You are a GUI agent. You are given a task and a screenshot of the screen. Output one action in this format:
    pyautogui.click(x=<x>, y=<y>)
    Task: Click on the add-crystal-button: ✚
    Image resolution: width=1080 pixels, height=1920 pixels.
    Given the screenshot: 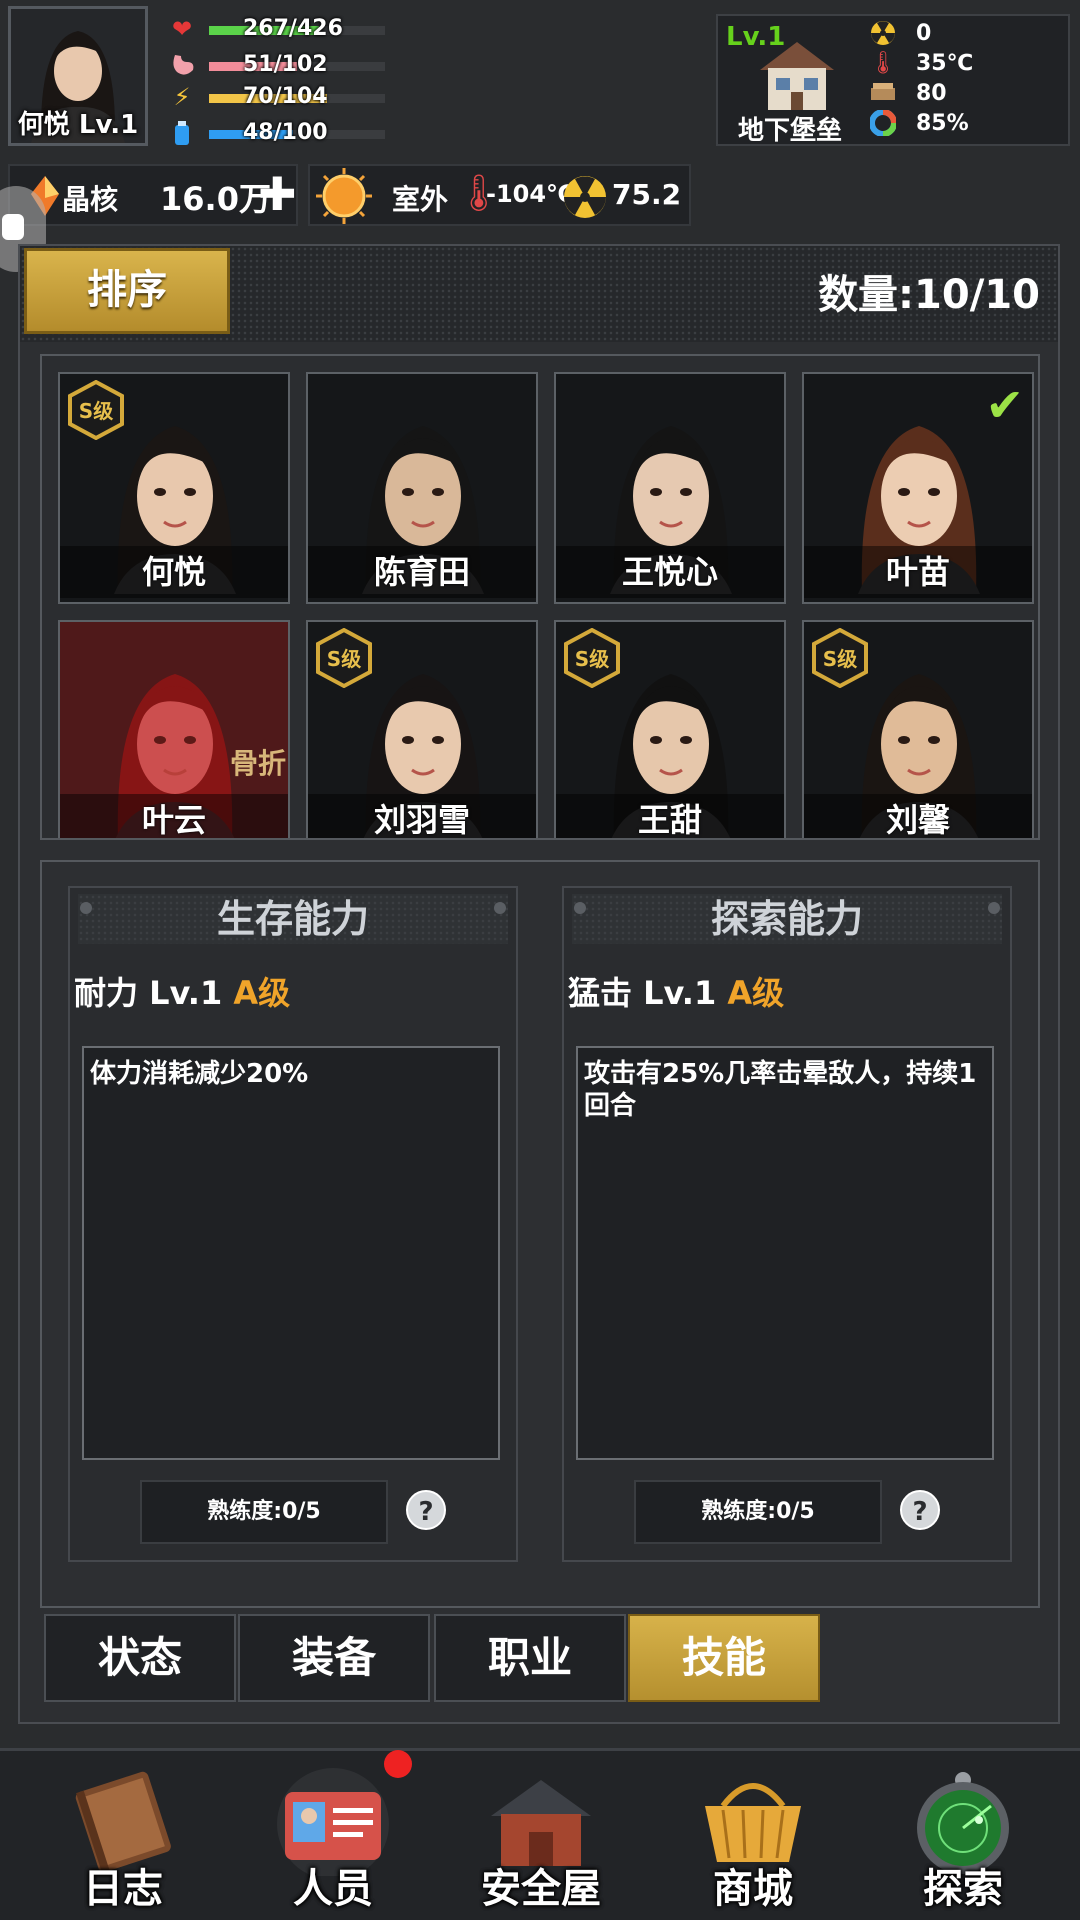 What is the action you would take?
    pyautogui.click(x=277, y=194)
    